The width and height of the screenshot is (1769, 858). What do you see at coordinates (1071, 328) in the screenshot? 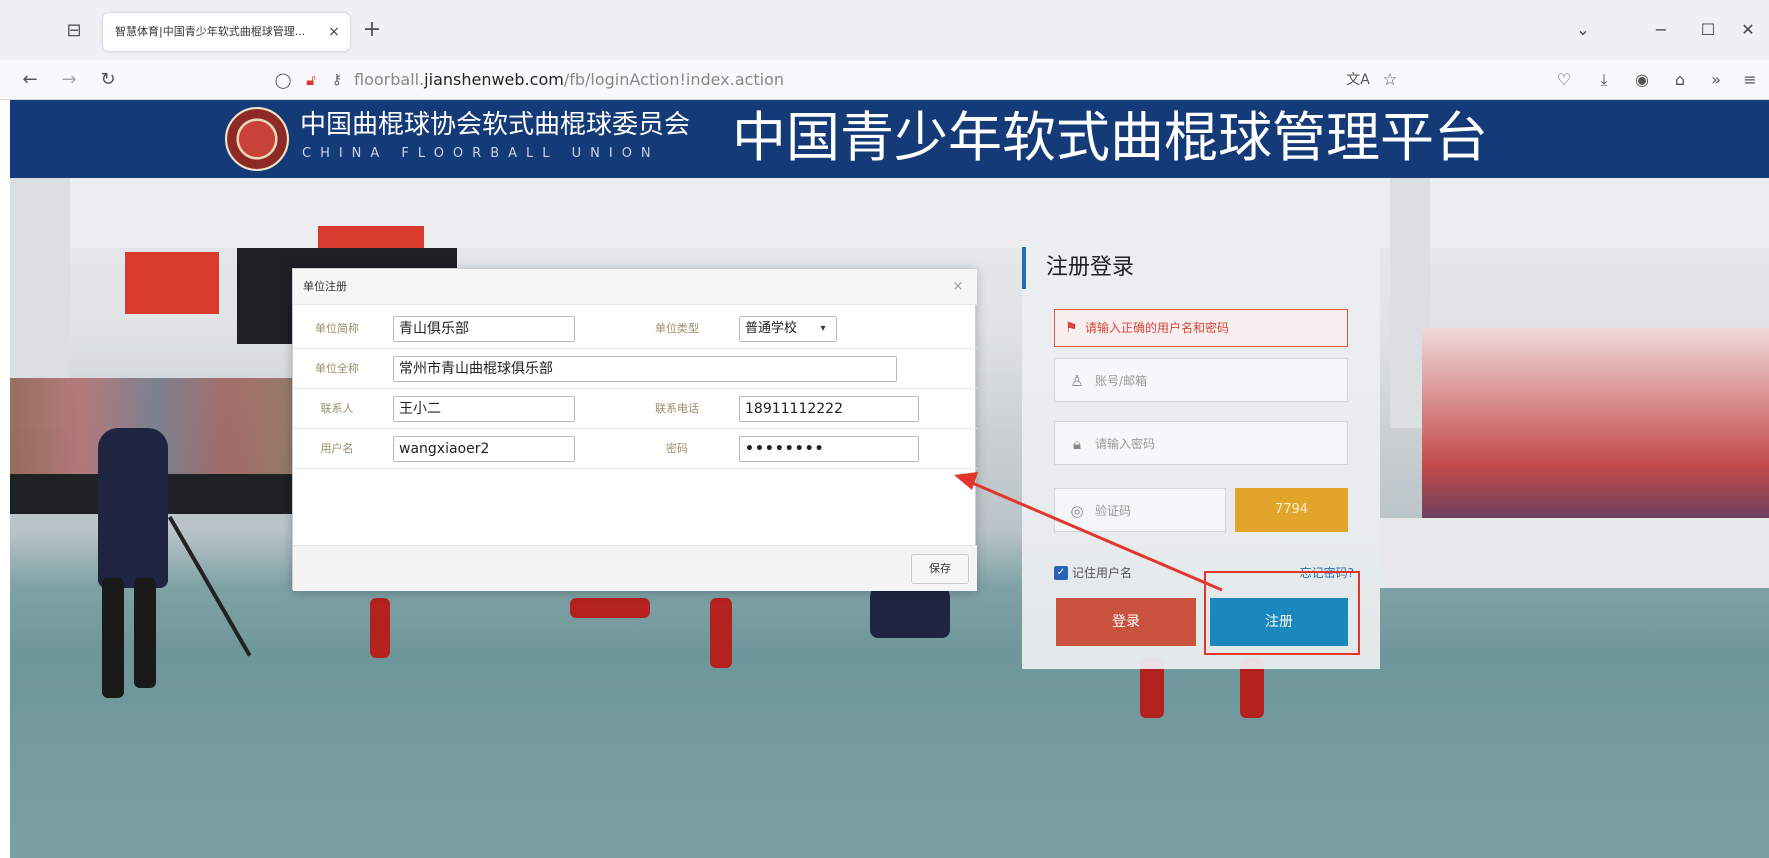
I see `flag-icon: ⚑` at bounding box center [1071, 328].